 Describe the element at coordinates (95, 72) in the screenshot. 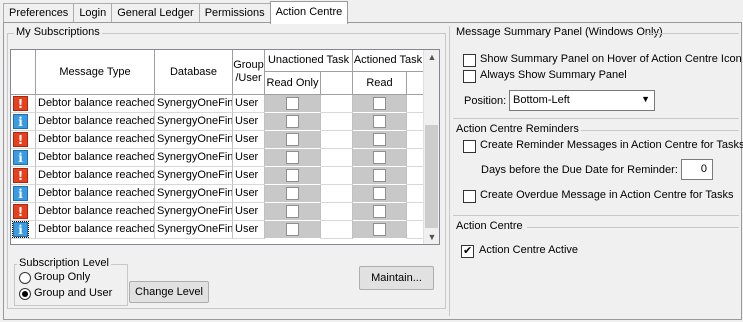

I see `message-type-header: Message Type` at that location.